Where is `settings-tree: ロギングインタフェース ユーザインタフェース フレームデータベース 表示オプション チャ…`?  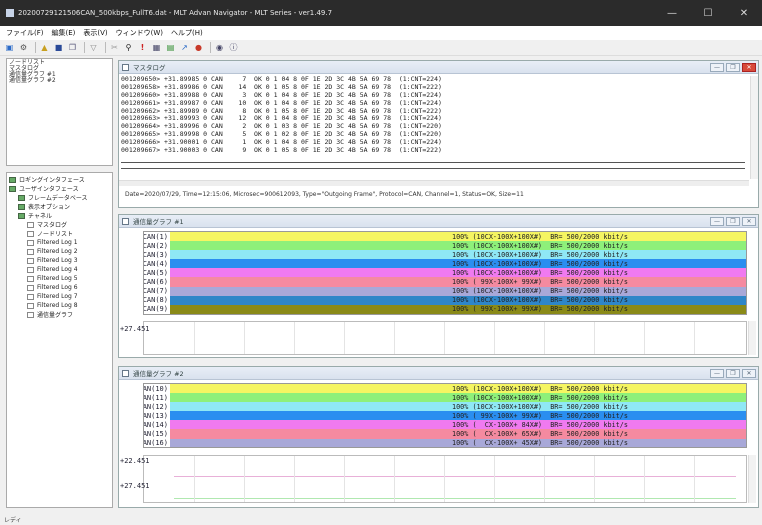 settings-tree: ロギングインタフェース ユーザインタフェース フレームデータベース 表示オプション チャ… is located at coordinates (59, 340).